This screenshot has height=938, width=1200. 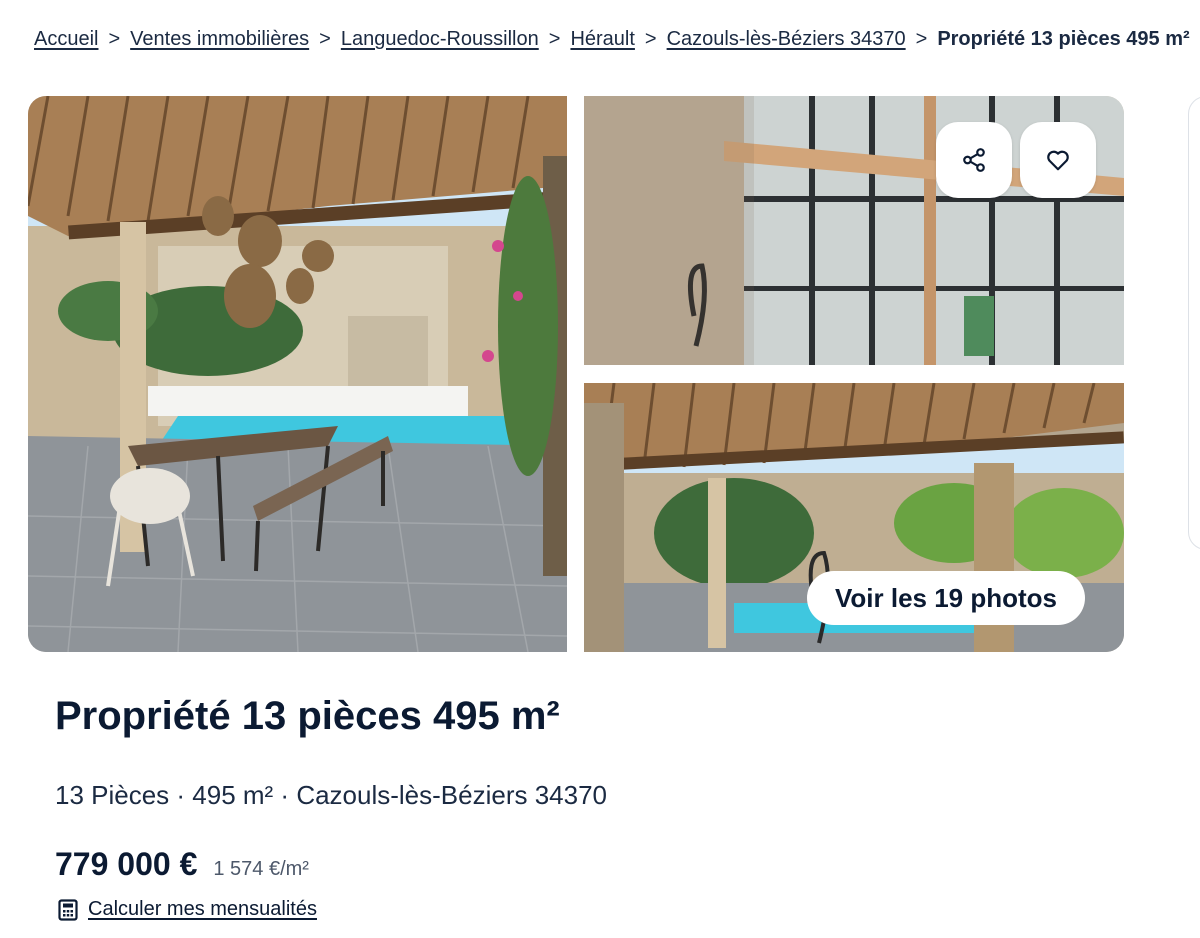 I want to click on listing-title: Propriété 13 pièces 495 m², so click(x=307, y=716).